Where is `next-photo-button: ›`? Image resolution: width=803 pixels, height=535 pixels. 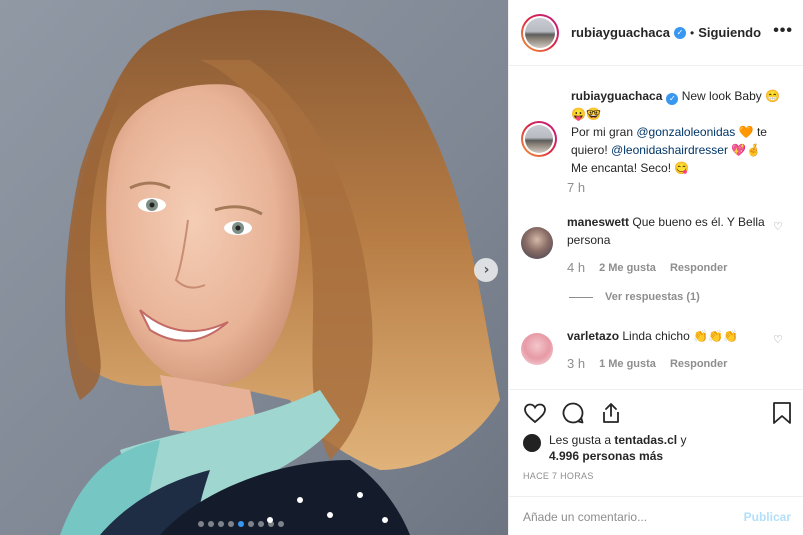
next-photo-button: › is located at coordinates (486, 270).